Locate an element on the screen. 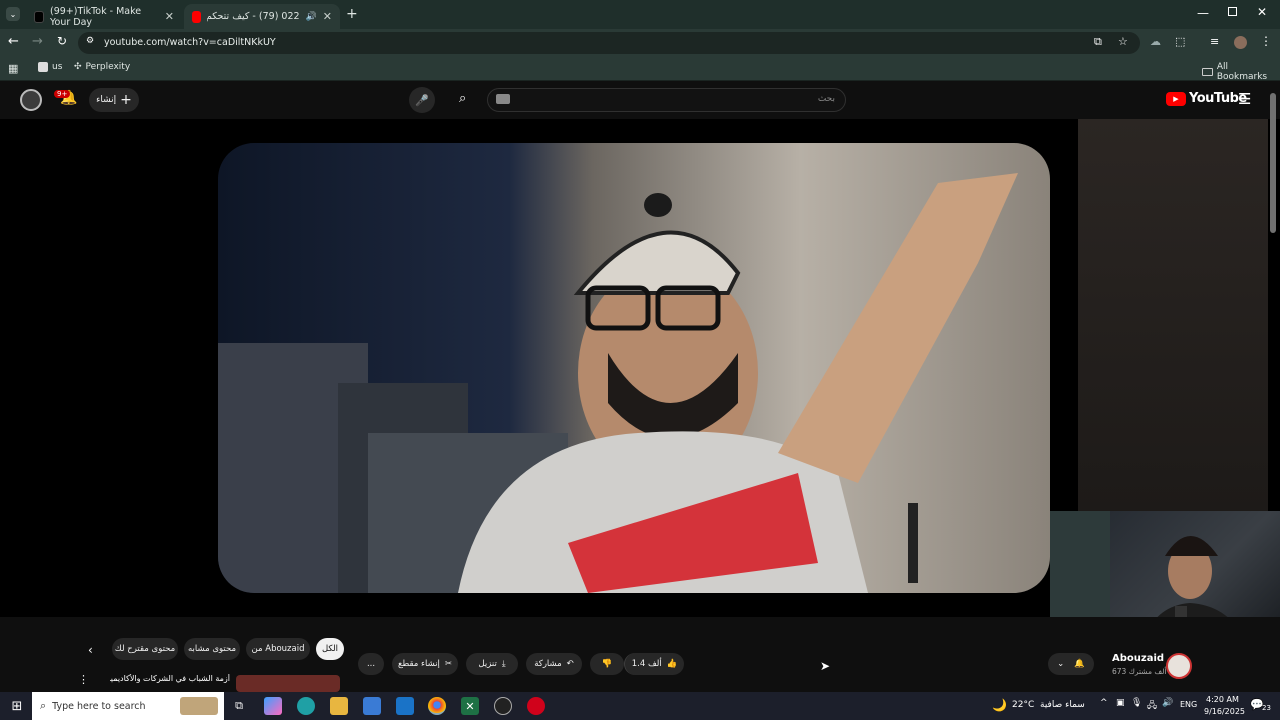 The image size is (1280, 720). language-indicator: ENG is located at coordinates (1188, 704).